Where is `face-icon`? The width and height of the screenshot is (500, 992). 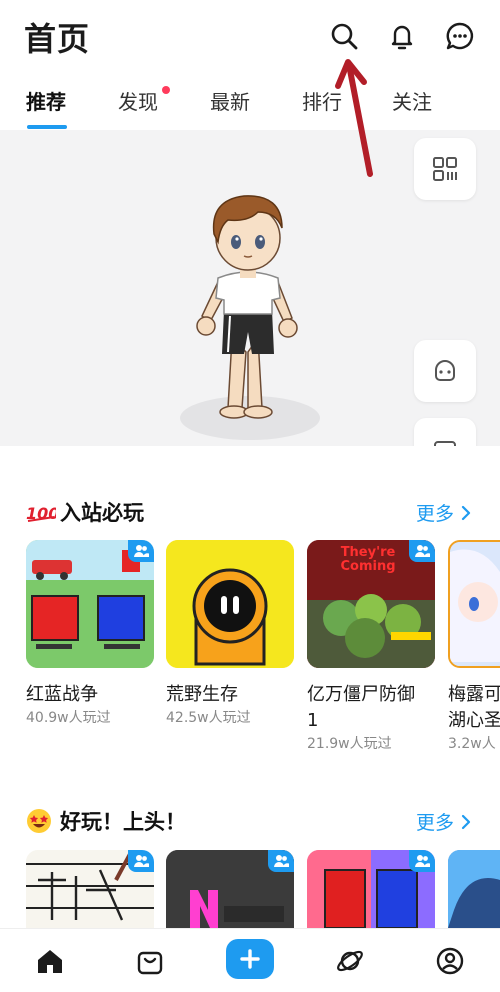
face-icon is located at coordinates (445, 370).